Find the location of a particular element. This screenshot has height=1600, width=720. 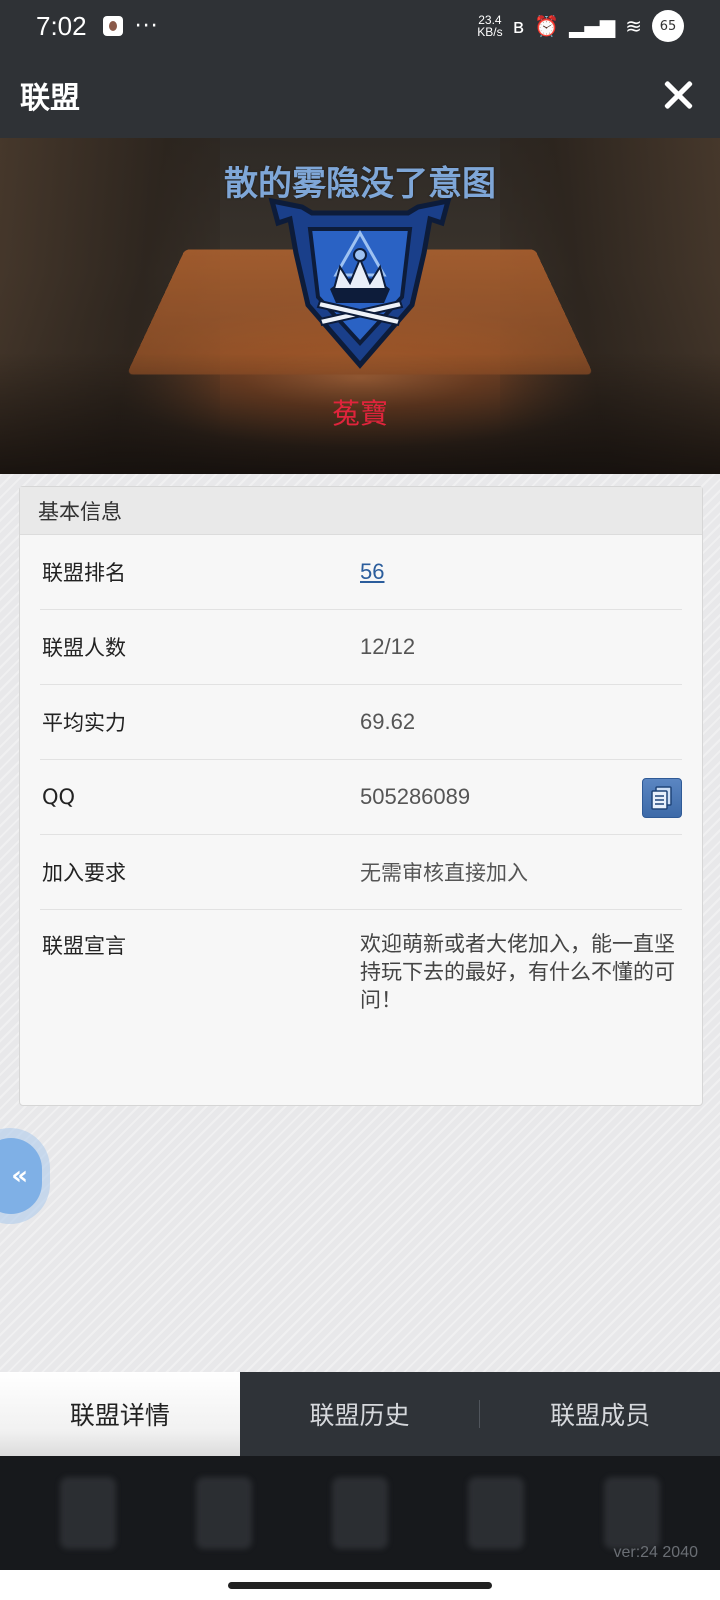

home-indicator is located at coordinates (360, 1585).